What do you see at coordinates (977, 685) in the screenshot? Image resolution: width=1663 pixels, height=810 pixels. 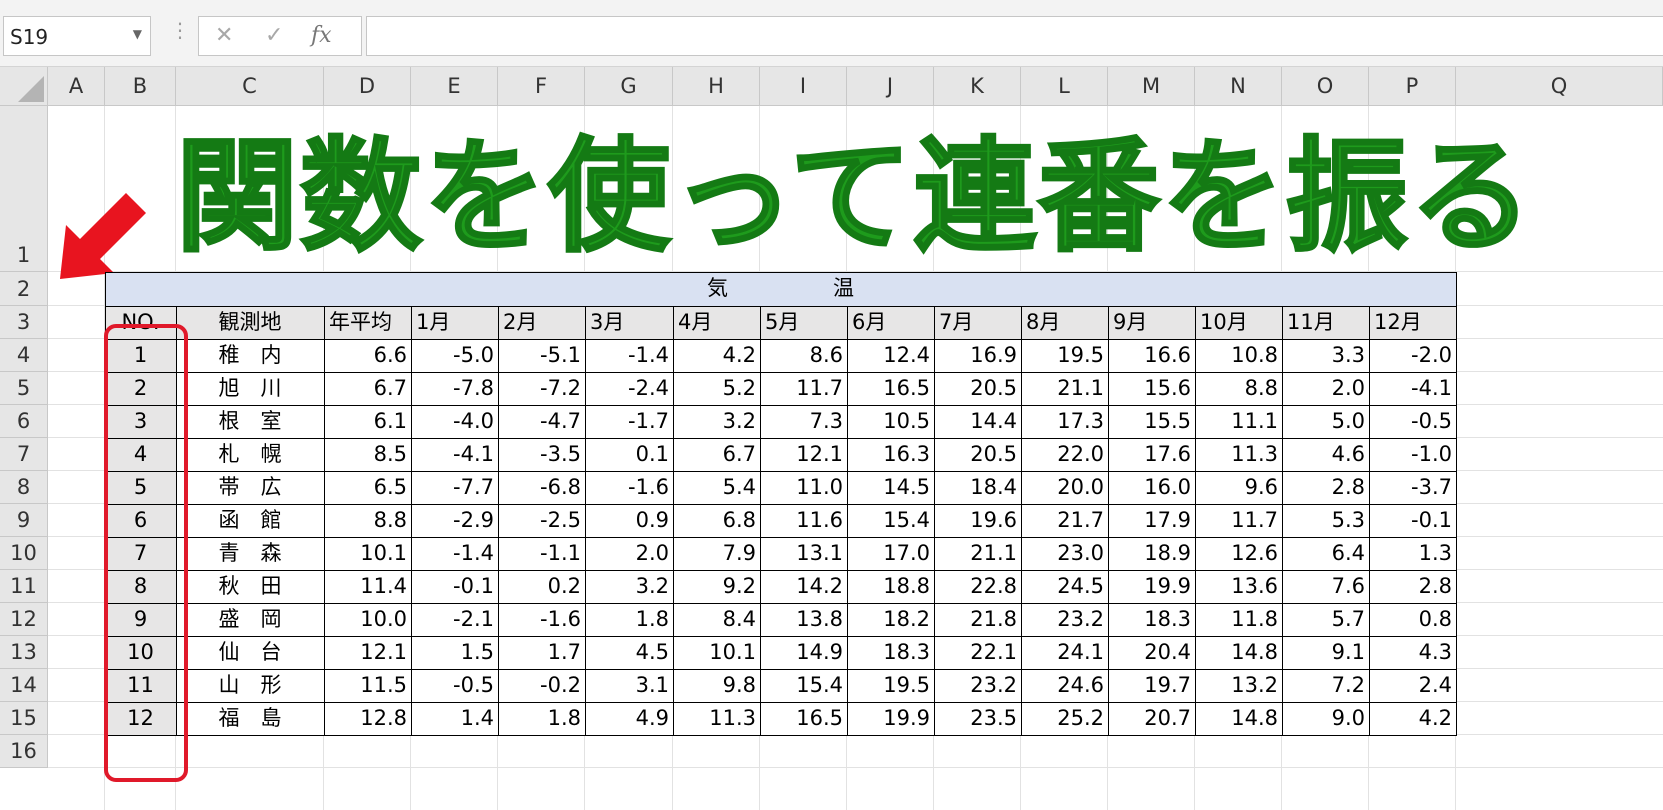 I see `temperature-cell: 23.2` at bounding box center [977, 685].